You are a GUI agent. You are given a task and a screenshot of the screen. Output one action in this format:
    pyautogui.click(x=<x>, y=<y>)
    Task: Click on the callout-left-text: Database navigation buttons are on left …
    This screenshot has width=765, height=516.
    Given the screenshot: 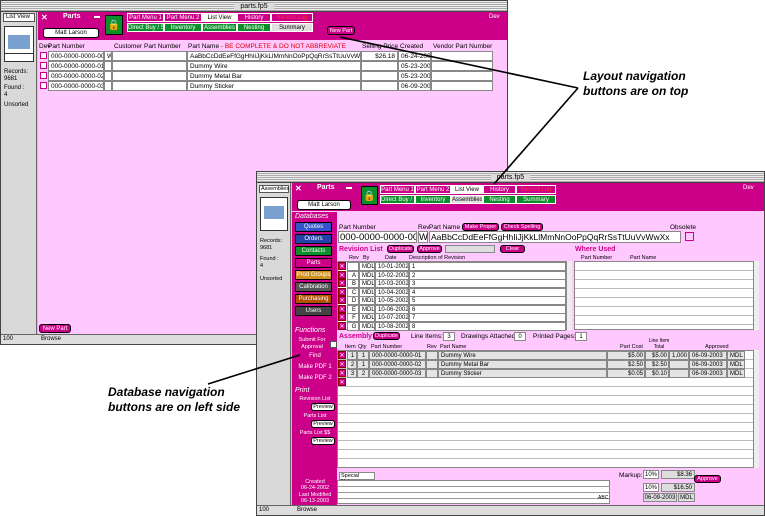 What is the action you would take?
    pyautogui.click(x=174, y=399)
    